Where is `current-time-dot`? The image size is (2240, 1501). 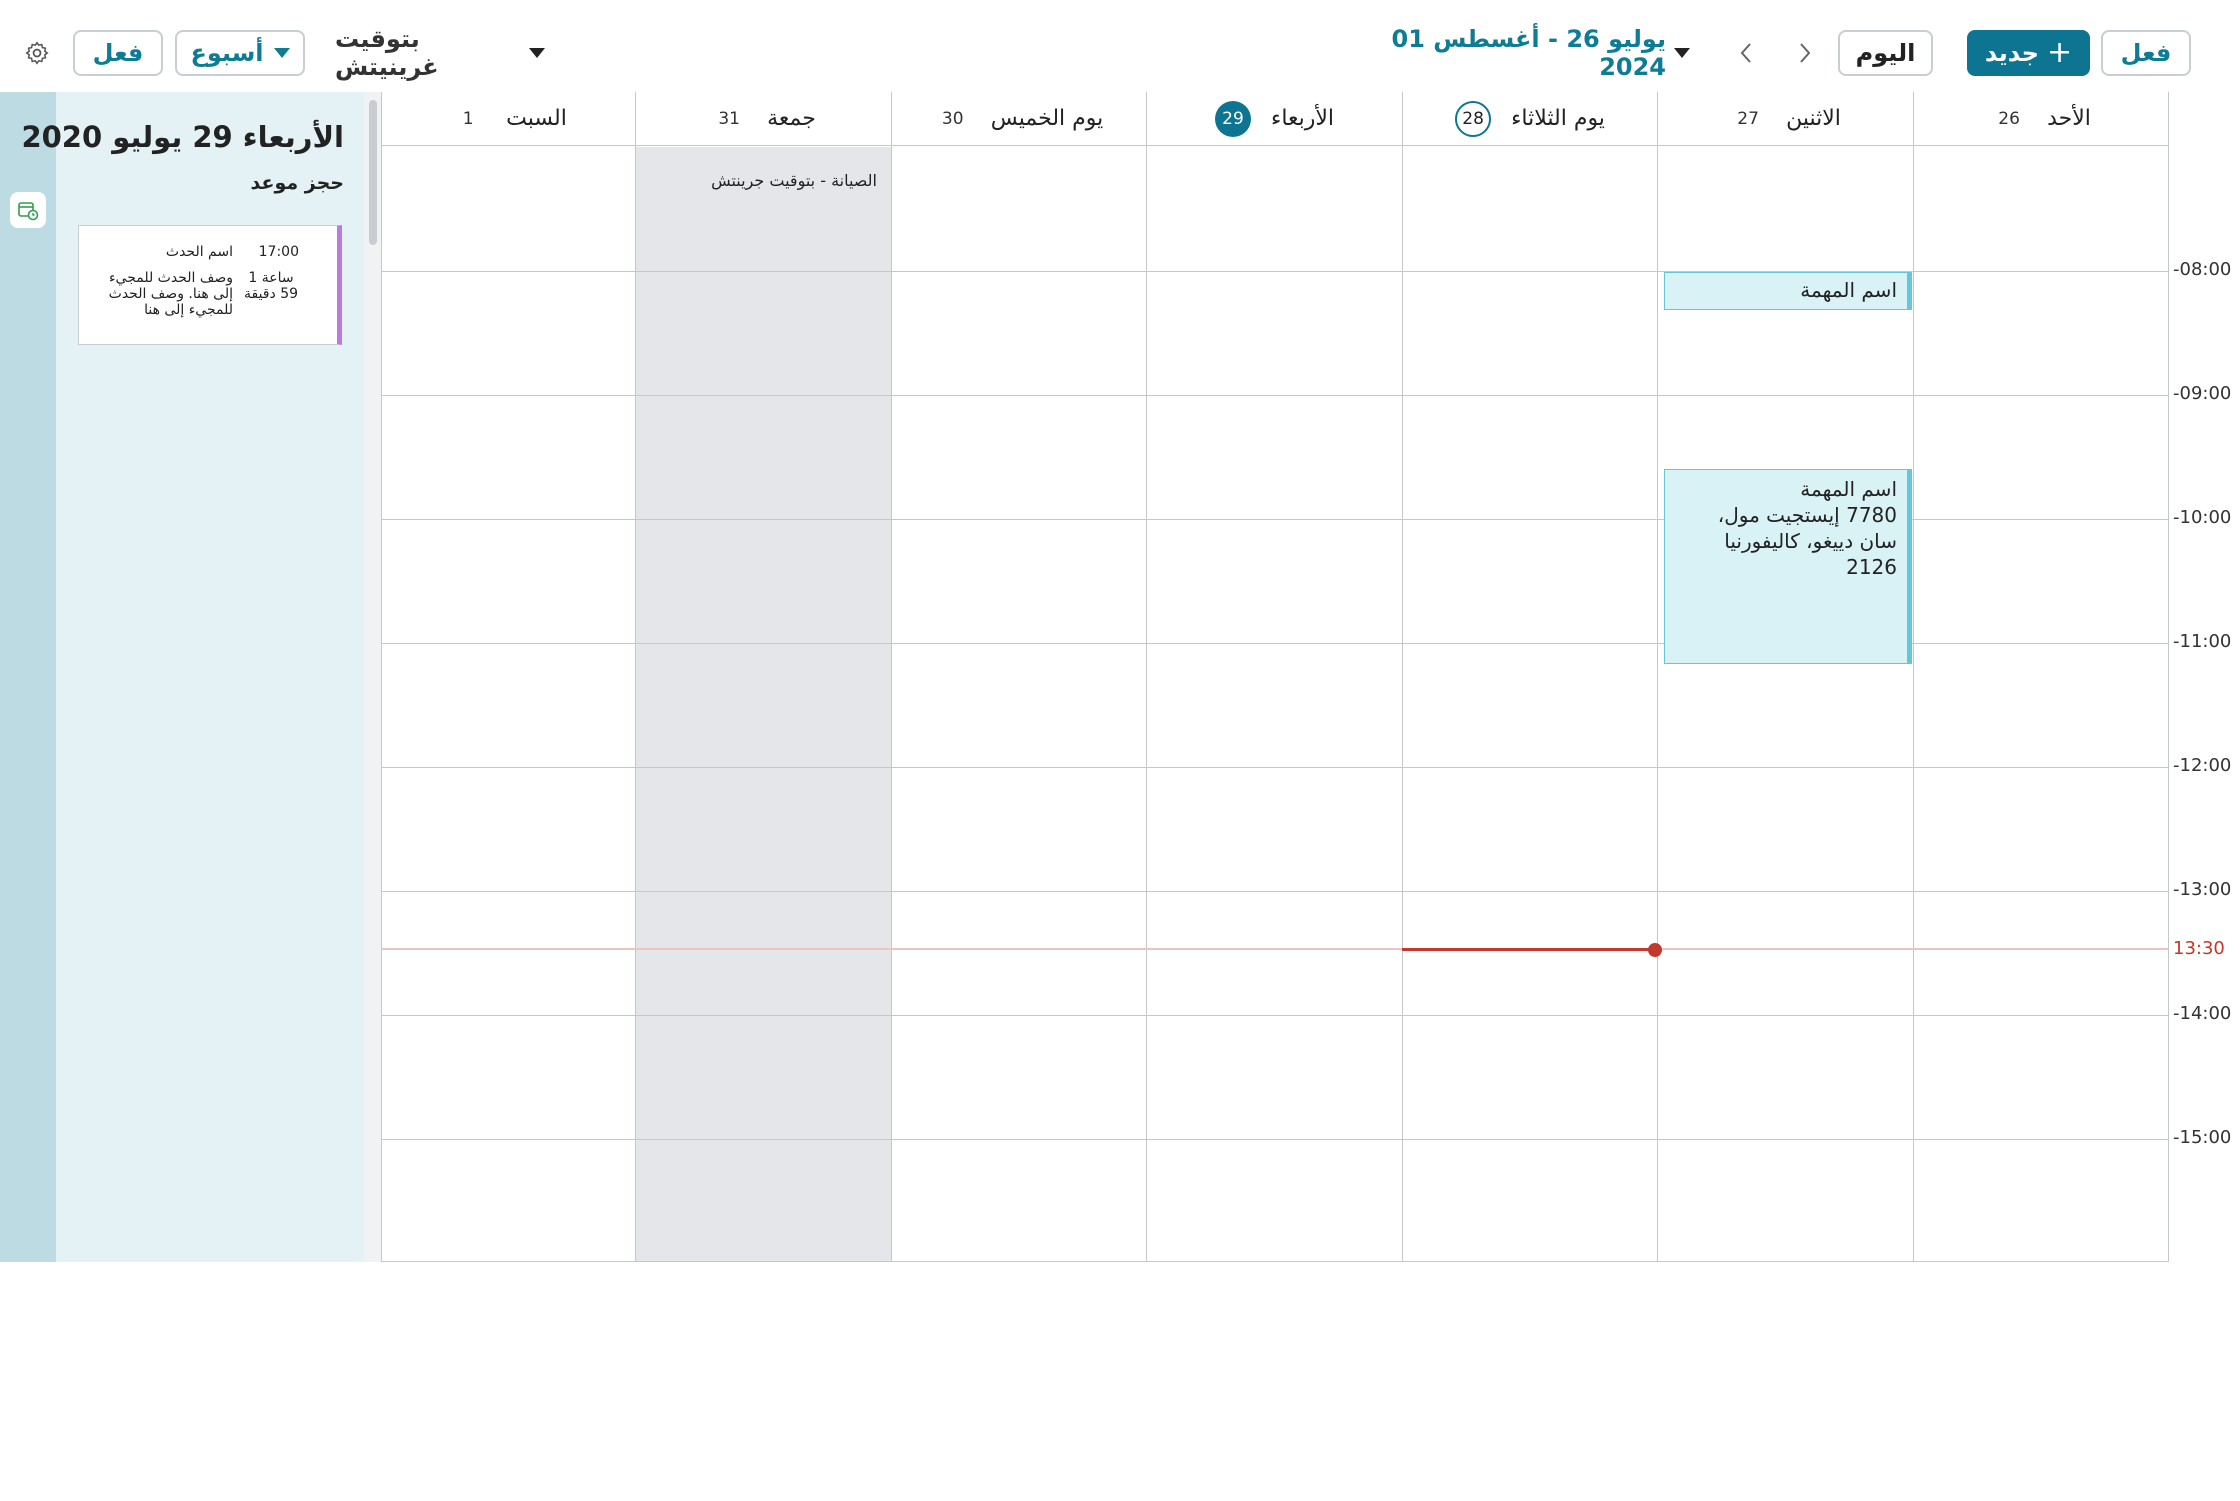 current-time-dot is located at coordinates (1655, 950).